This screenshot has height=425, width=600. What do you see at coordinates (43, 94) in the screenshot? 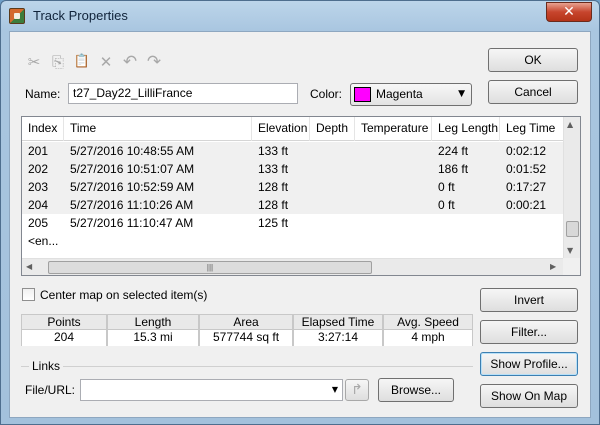
I see `name-label: Name:` at bounding box center [43, 94].